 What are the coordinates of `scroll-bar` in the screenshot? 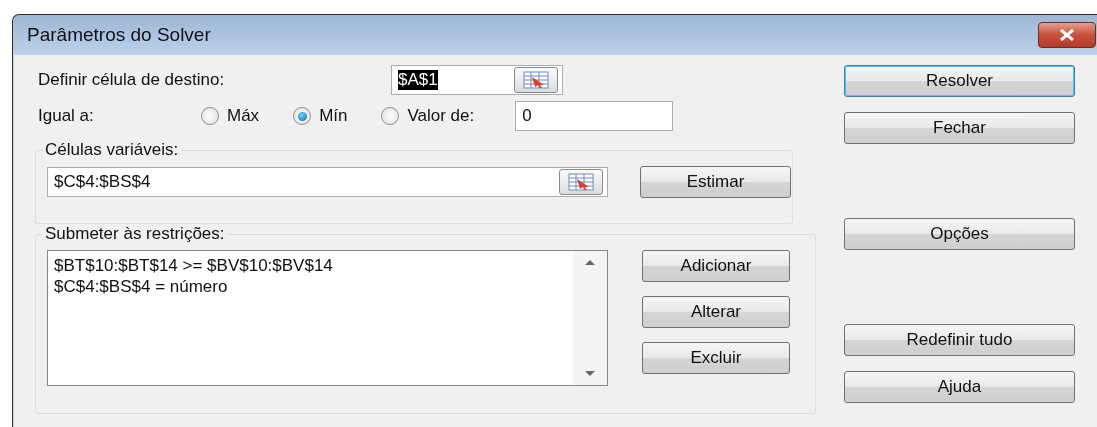 It's located at (590, 318).